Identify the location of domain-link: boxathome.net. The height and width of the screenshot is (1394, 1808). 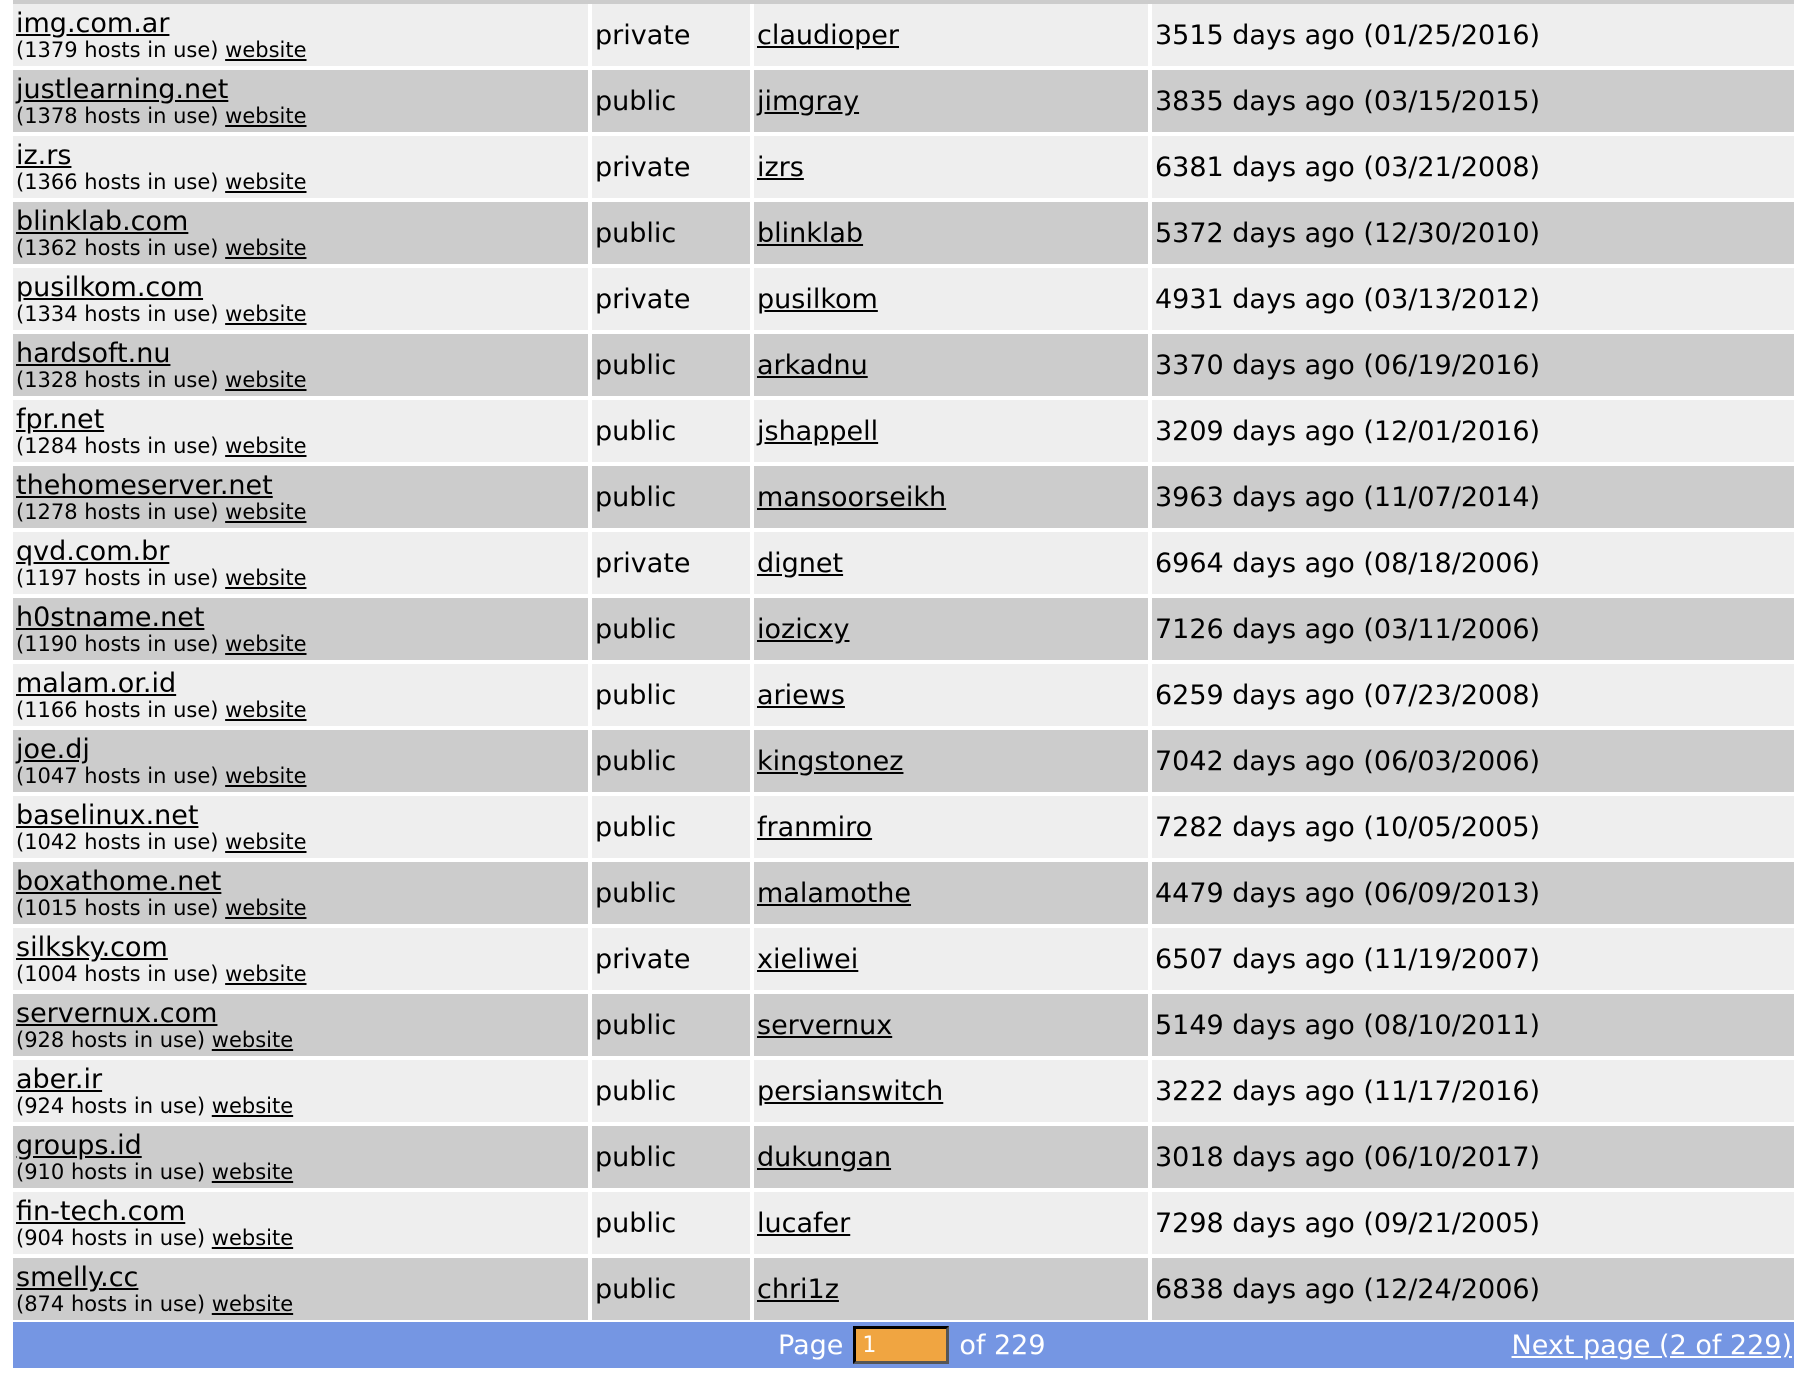
(302, 881).